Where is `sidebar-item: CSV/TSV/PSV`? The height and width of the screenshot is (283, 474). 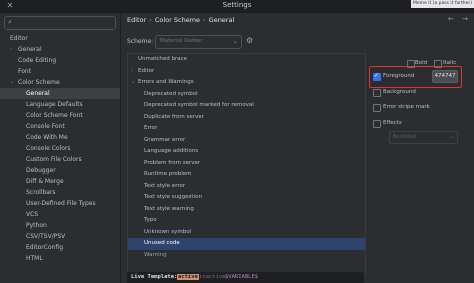 sidebar-item: CSV/TSV/PSV is located at coordinates (60, 236).